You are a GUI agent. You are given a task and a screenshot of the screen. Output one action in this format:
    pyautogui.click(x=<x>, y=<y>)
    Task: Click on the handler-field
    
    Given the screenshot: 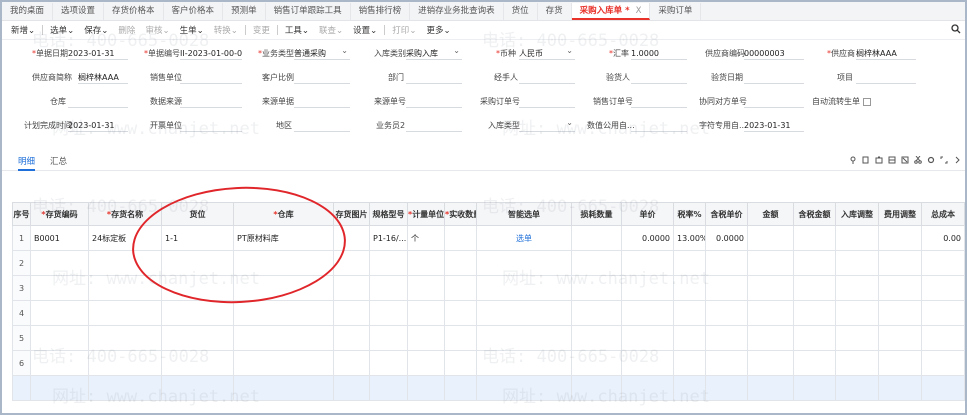 What is the action you would take?
    pyautogui.click(x=547, y=78)
    